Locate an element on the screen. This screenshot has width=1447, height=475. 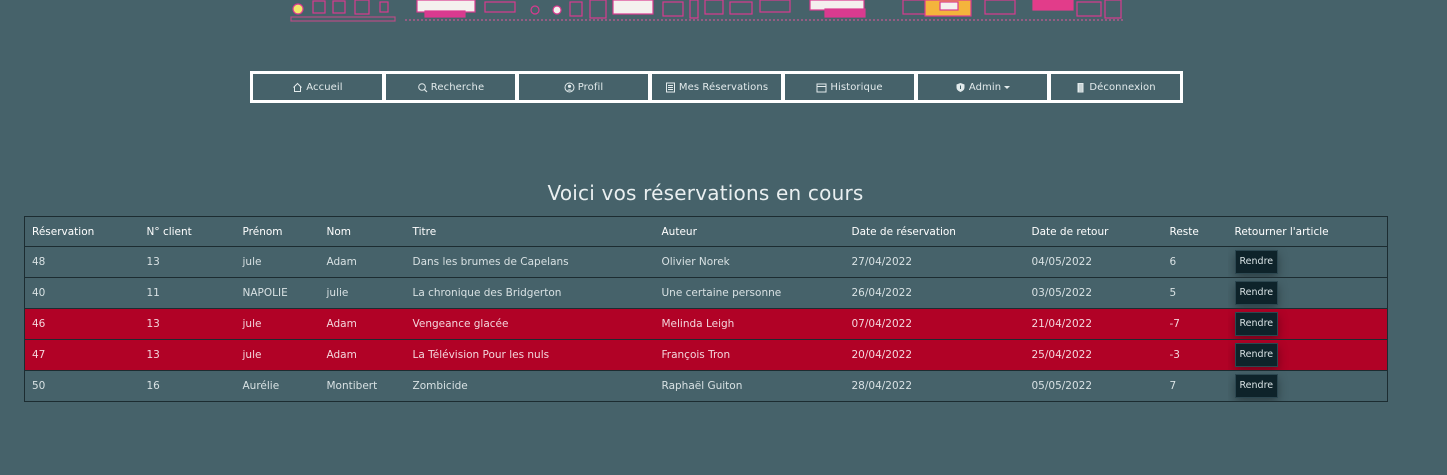
cell-date-reservation: 26/04/2022 is located at coordinates (934, 293).